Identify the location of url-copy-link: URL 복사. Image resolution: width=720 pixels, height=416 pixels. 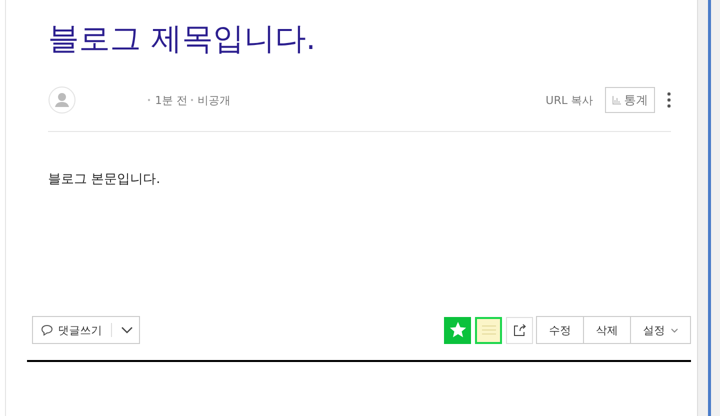
(569, 100).